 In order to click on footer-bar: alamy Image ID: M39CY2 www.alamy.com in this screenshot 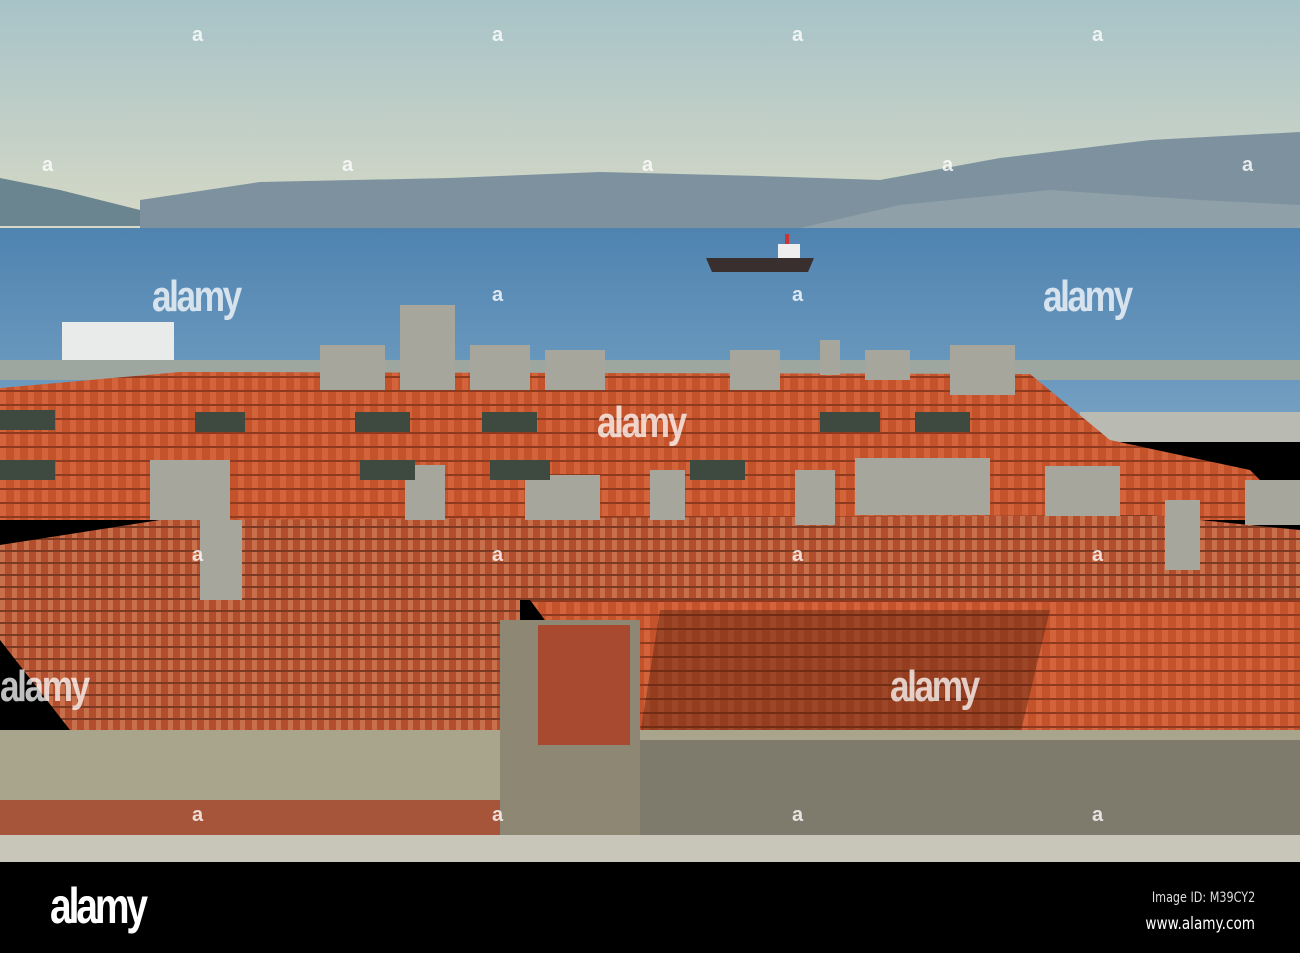, I will do `click(650, 907)`.